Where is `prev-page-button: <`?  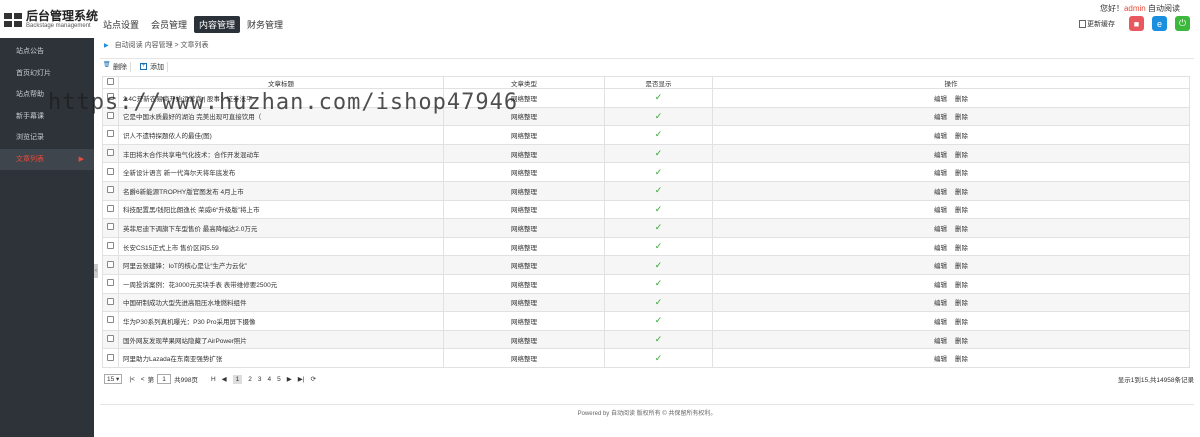
prev-page-button: < is located at coordinates (143, 379).